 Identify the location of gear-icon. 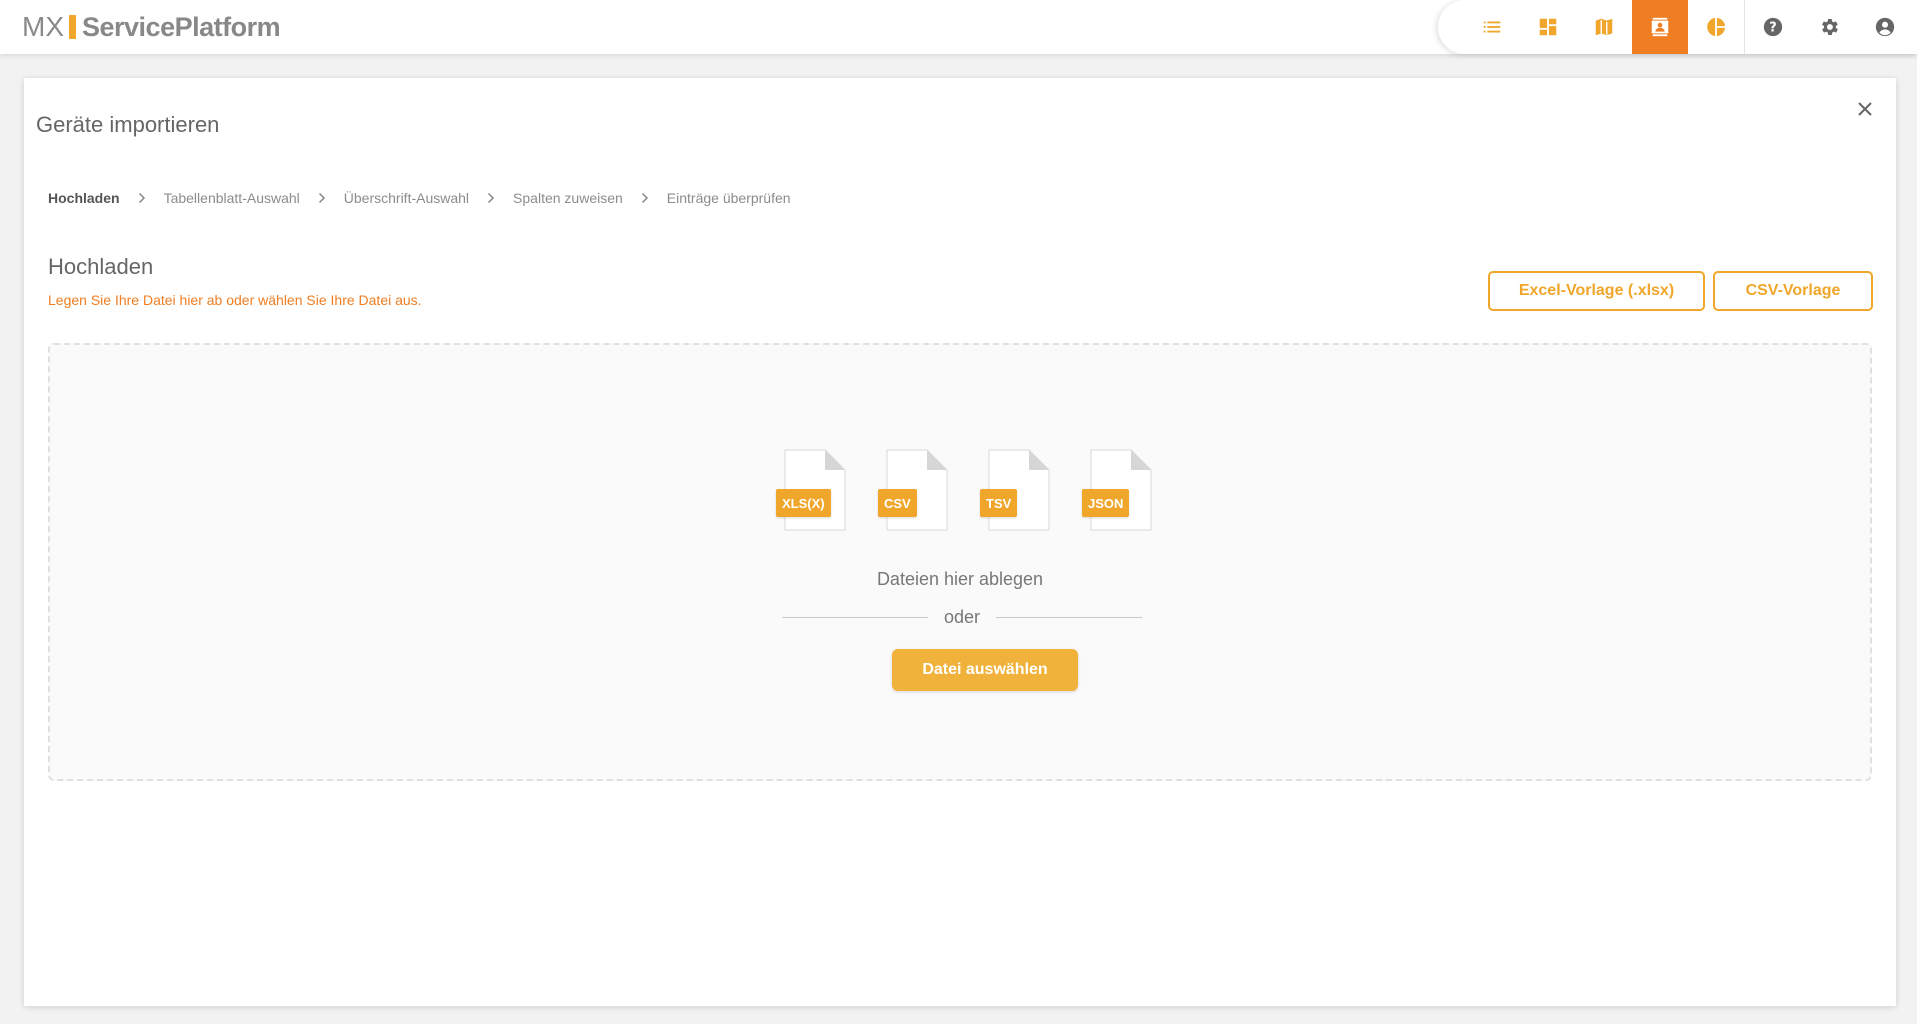
(1830, 27).